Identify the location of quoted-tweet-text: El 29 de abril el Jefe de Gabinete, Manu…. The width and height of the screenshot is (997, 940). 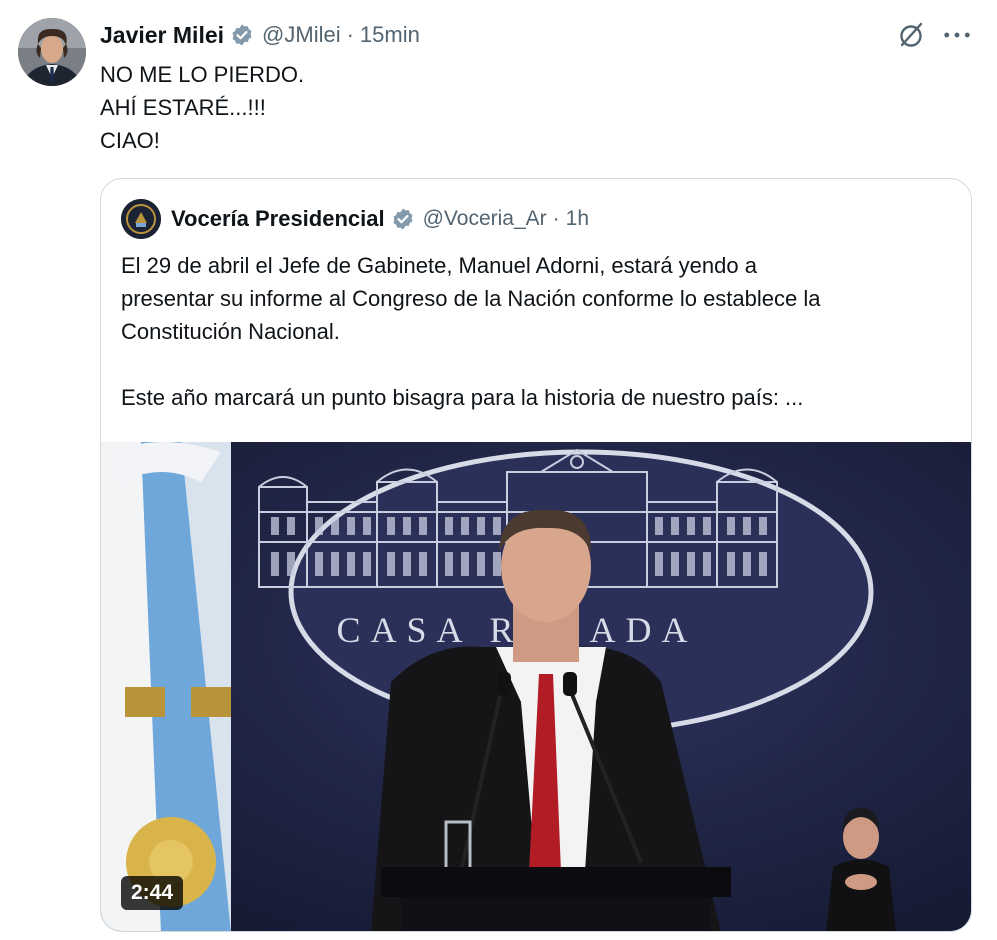
(541, 331).